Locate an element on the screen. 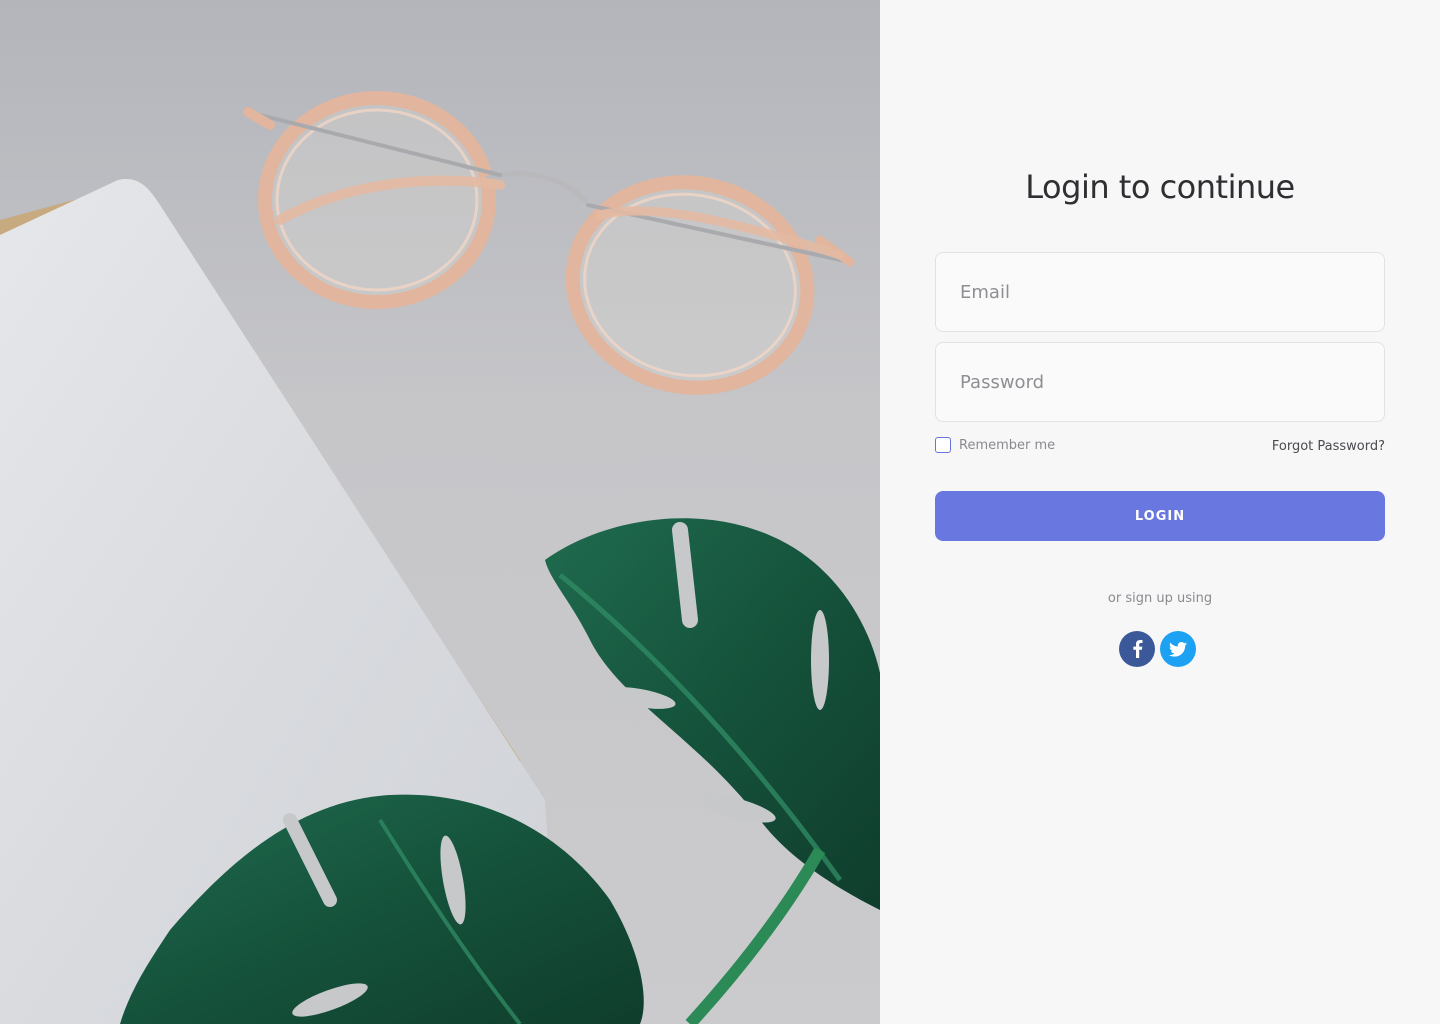 The height and width of the screenshot is (1024, 1440). twitter-icon is located at coordinates (1178, 649).